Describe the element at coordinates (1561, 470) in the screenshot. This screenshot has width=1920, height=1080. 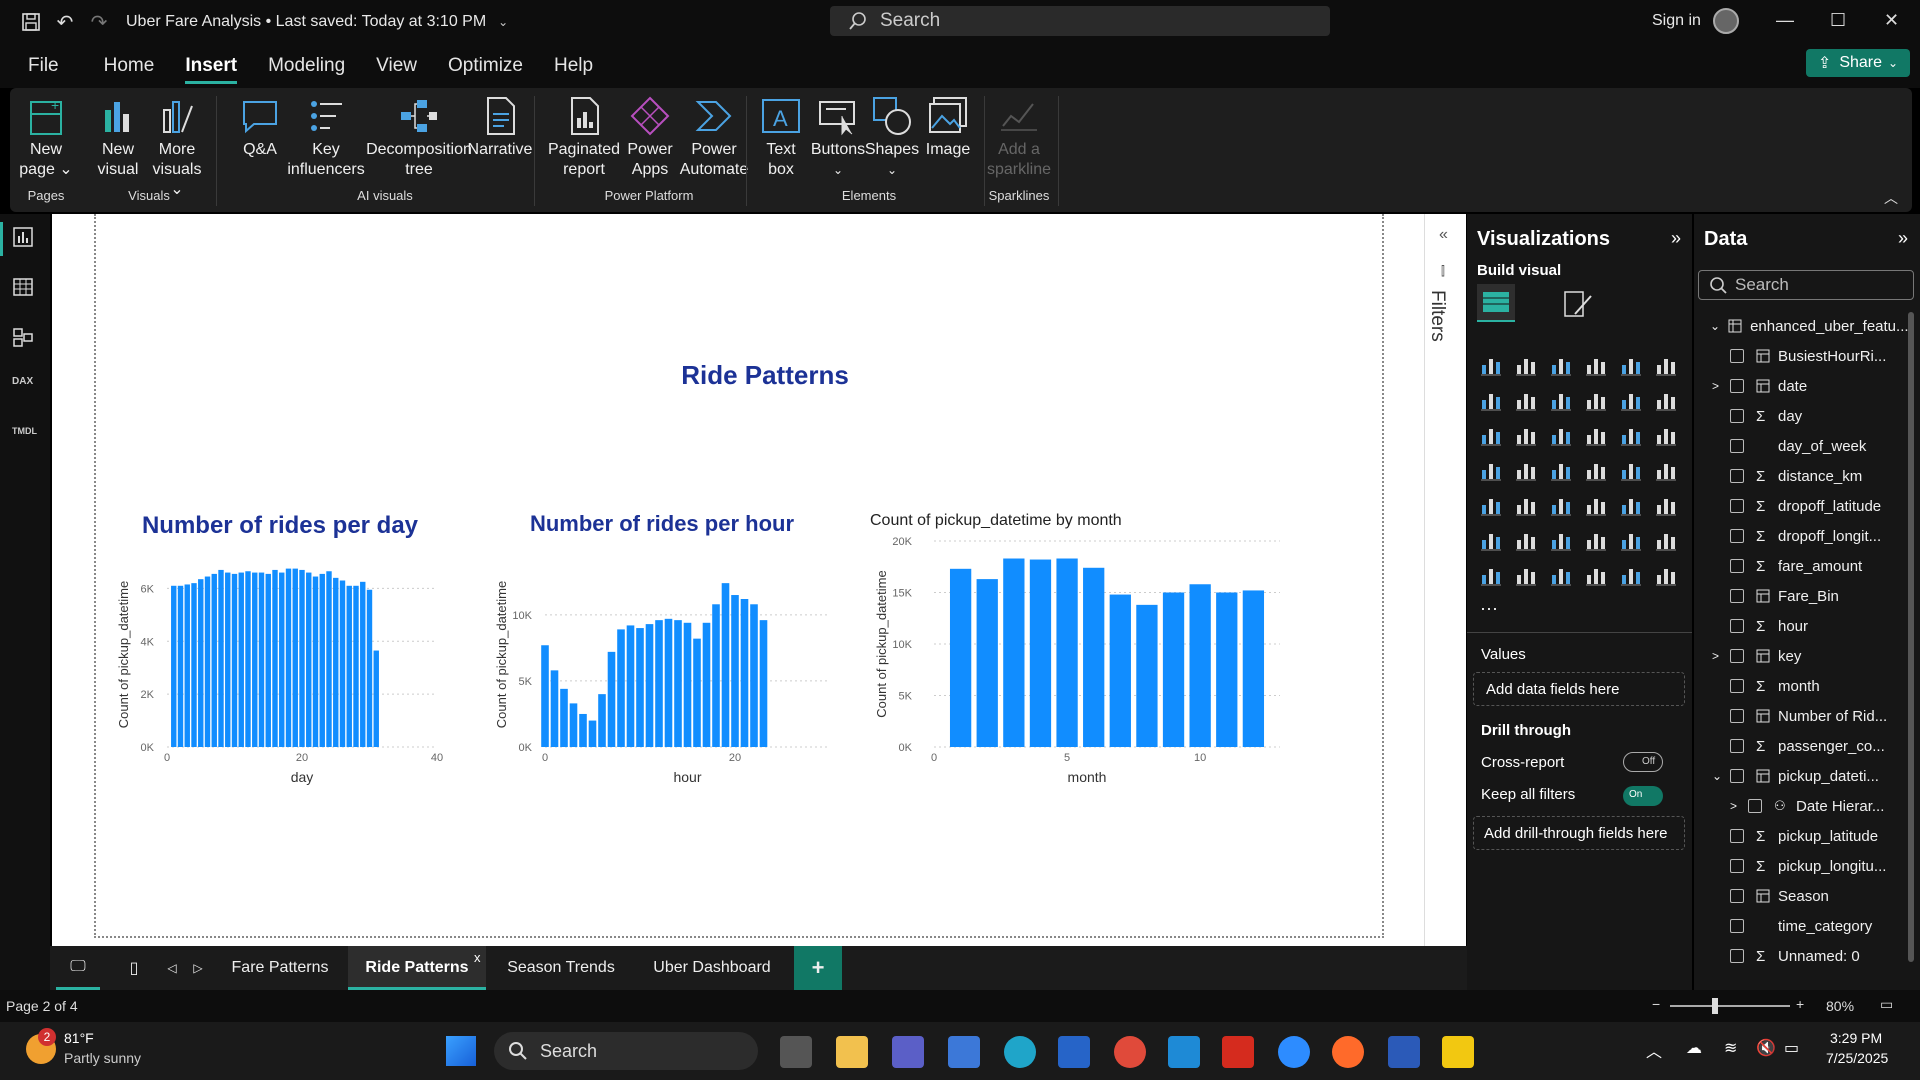
I see `filled-map-icon` at that location.